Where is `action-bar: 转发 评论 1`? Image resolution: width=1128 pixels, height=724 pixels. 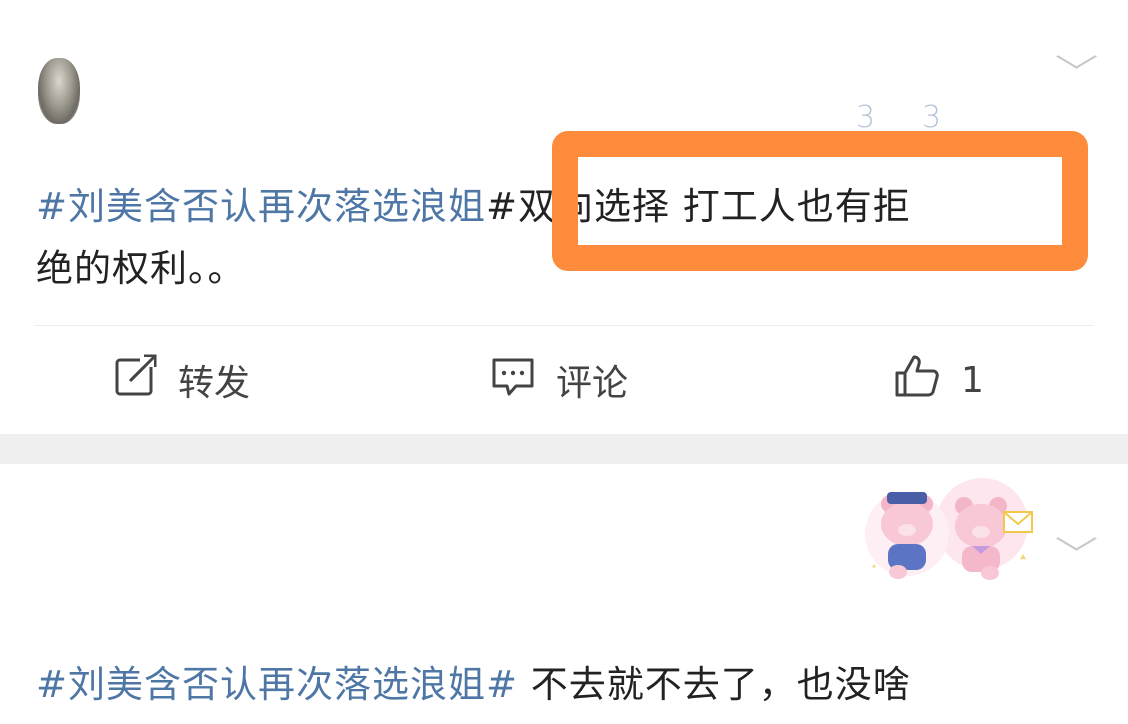
action-bar: 转发 评论 1 is located at coordinates (564, 380).